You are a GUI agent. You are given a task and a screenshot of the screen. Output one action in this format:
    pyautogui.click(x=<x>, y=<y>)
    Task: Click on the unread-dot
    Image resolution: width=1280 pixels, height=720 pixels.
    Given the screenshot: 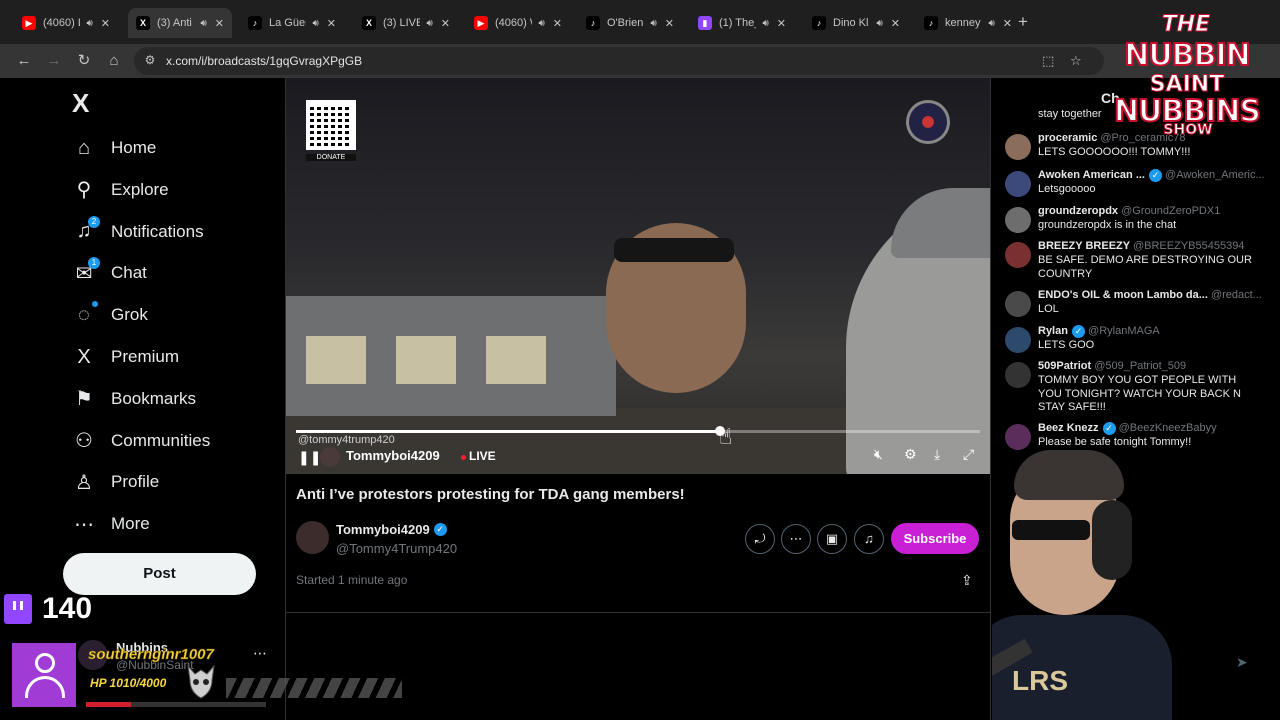 What is the action you would take?
    pyautogui.click(x=95, y=304)
    